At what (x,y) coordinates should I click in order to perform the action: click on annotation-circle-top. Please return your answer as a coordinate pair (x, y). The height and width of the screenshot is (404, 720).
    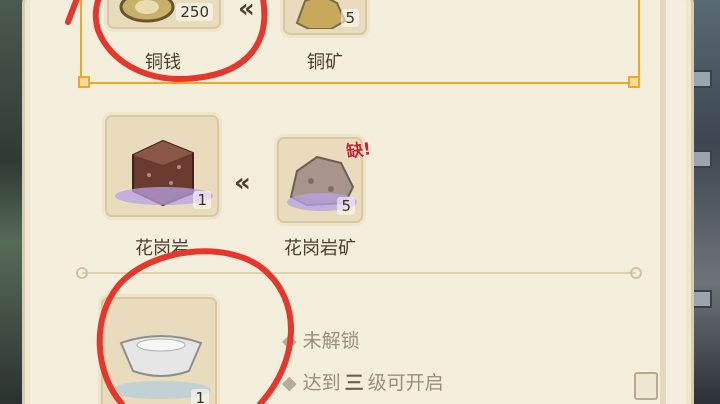
    Looking at the image, I should click on (166, 41).